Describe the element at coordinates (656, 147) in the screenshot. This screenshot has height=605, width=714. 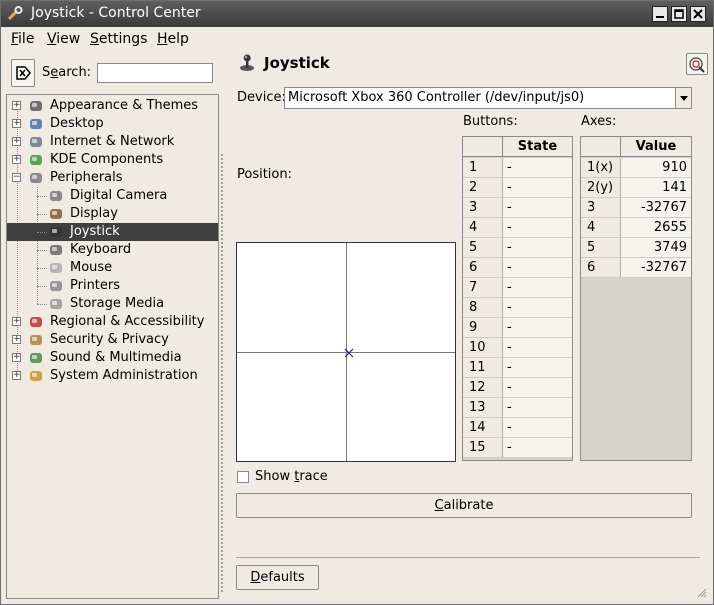
I see `axes-value-header: Value` at that location.